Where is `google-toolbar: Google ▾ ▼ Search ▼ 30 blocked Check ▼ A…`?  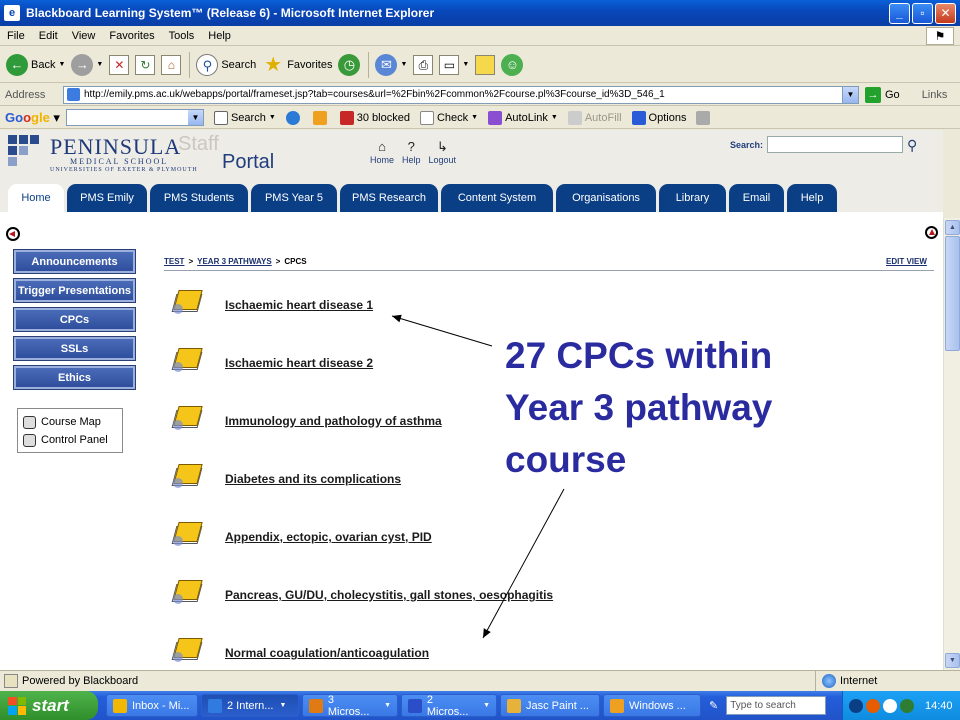 google-toolbar: Google ▾ ▼ Search ▼ 30 blocked Check ▼ A… is located at coordinates (480, 118).